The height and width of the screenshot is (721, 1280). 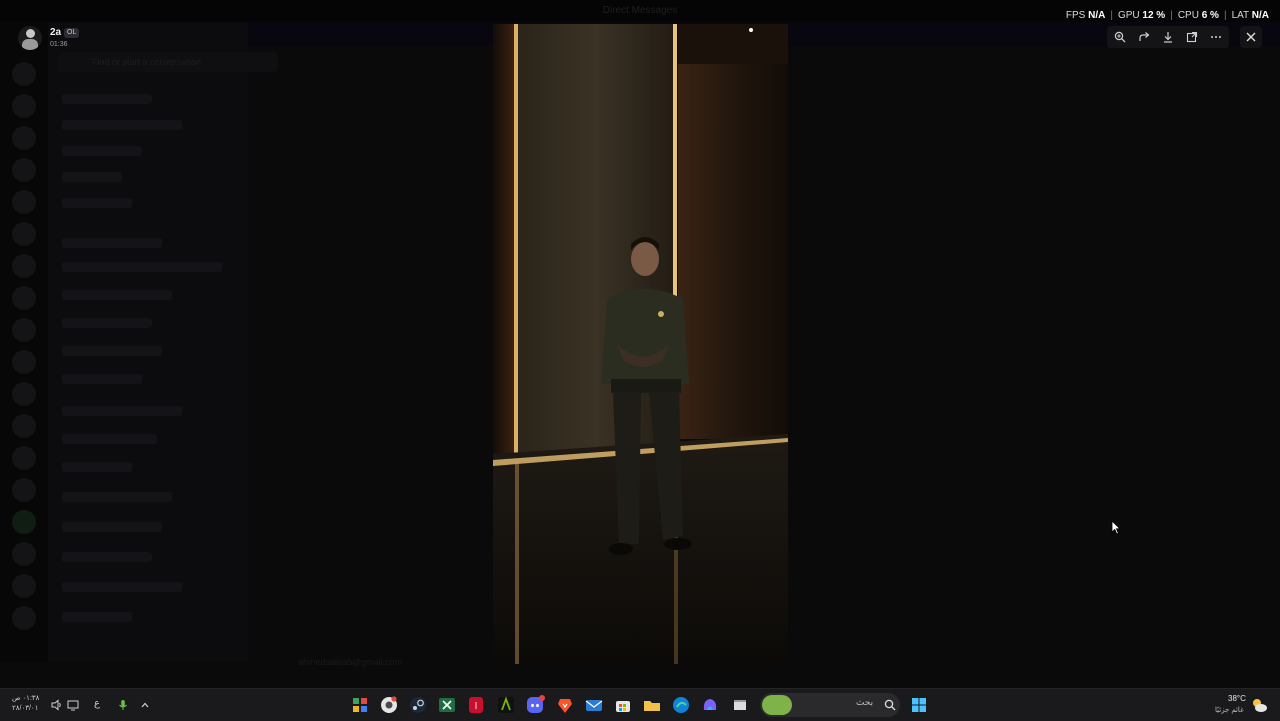 What do you see at coordinates (1188, 15) in the screenshot?
I see `cpu-label: CPU` at bounding box center [1188, 15].